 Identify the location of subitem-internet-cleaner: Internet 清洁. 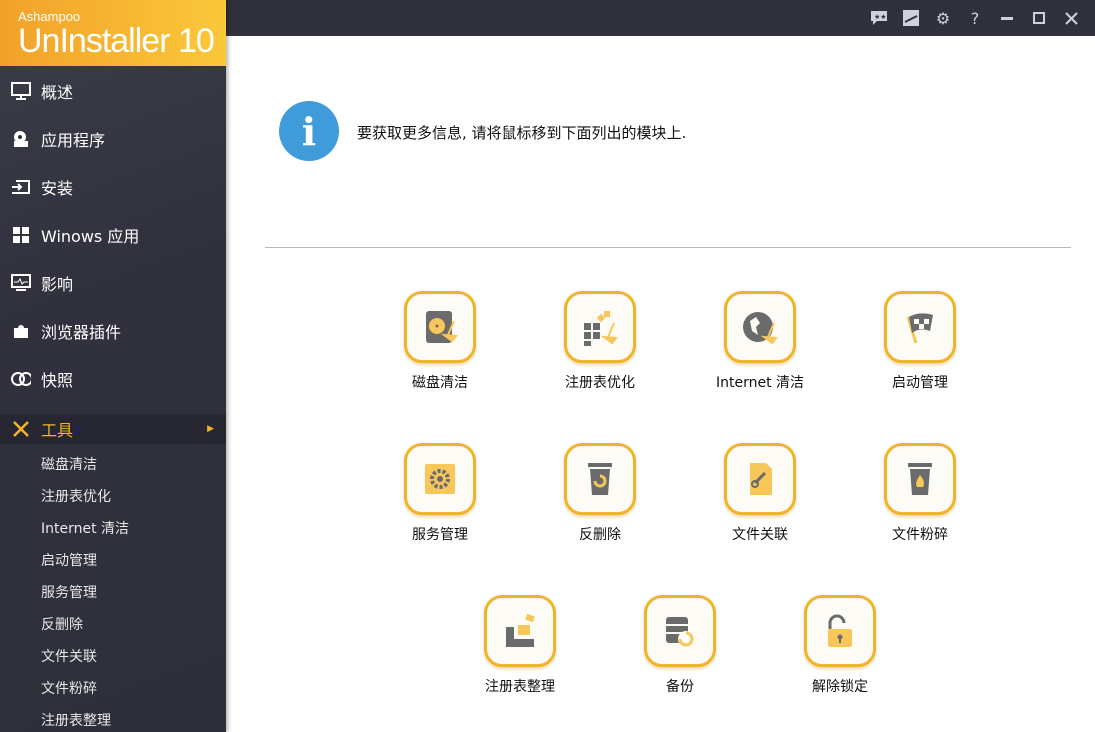
(85, 528).